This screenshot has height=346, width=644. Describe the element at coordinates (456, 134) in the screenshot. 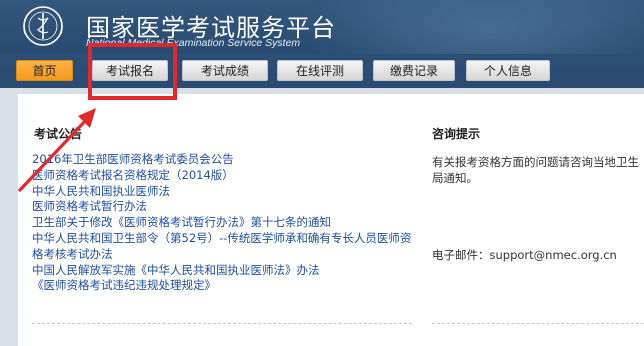

I see `consult-heading: 咨询提示` at that location.